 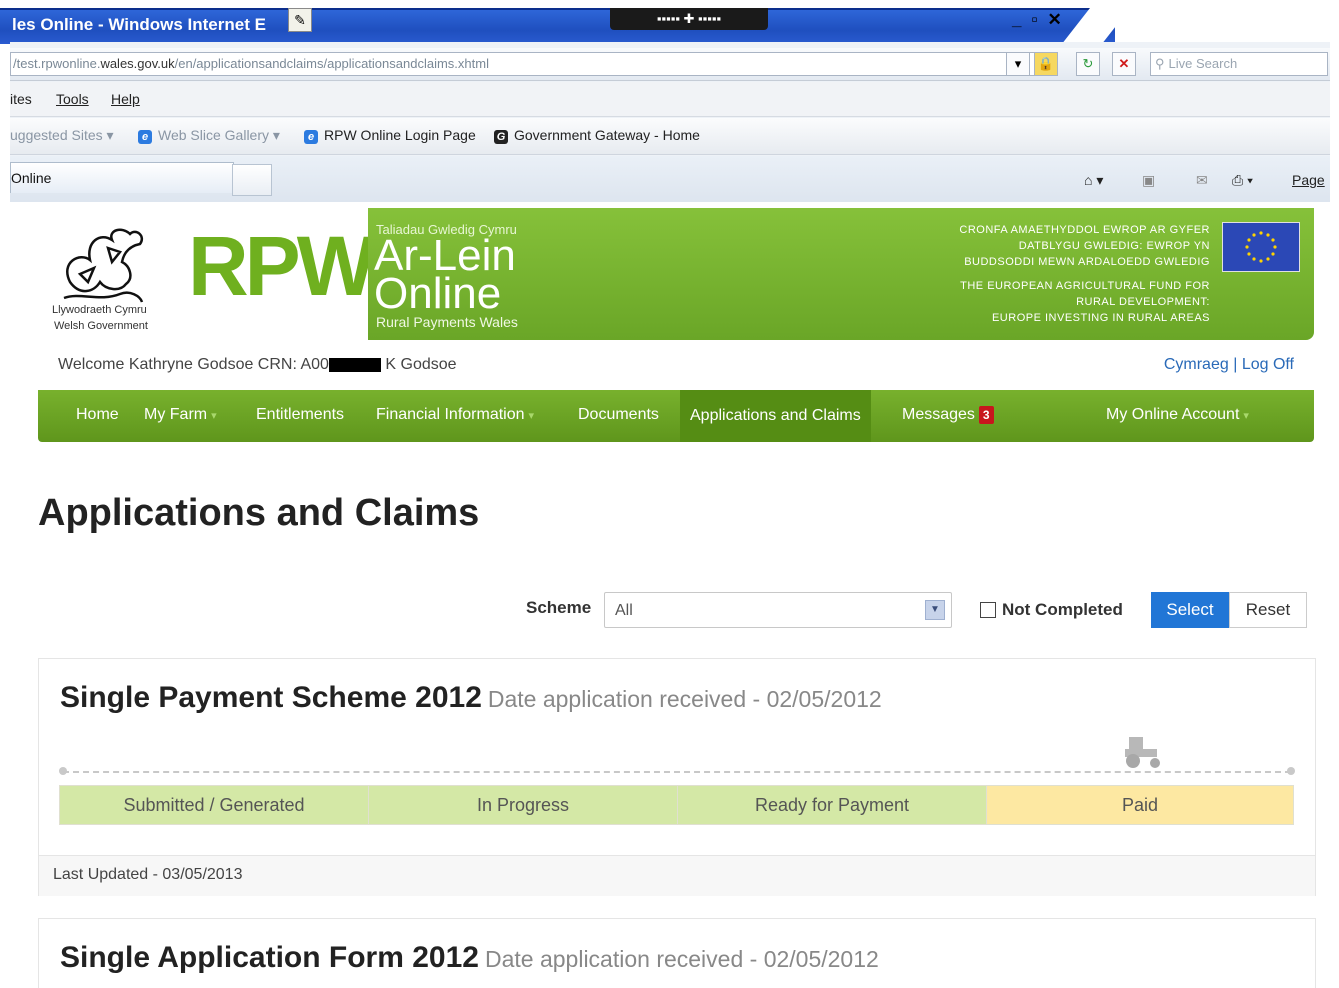 I want to click on progress-end-dot, so click(x=1291, y=771).